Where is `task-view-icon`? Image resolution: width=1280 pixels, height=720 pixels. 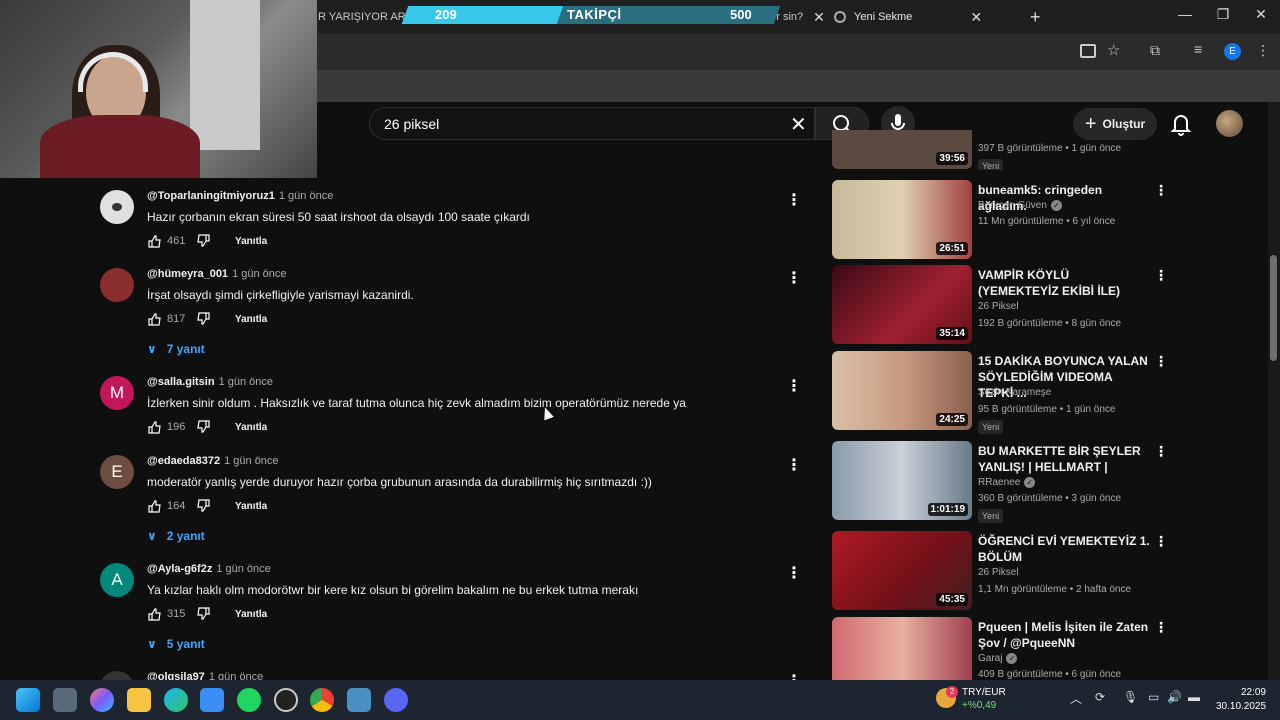
task-view-icon is located at coordinates (65, 700).